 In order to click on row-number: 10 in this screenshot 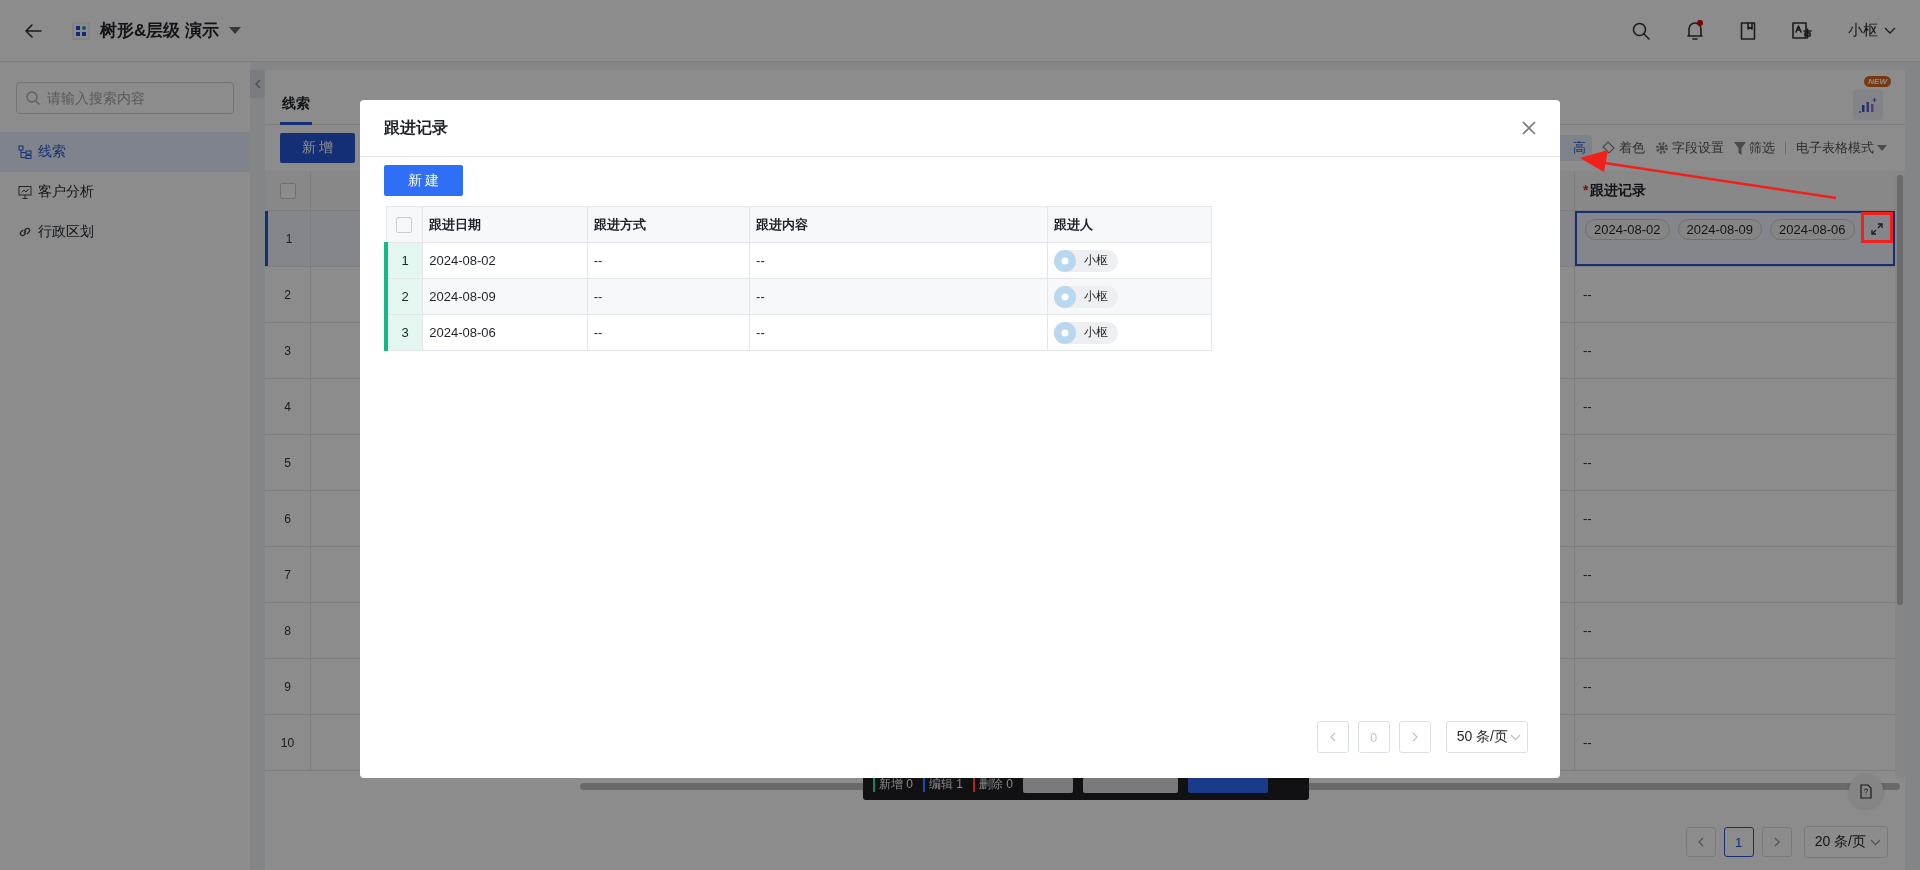, I will do `click(288, 742)`.